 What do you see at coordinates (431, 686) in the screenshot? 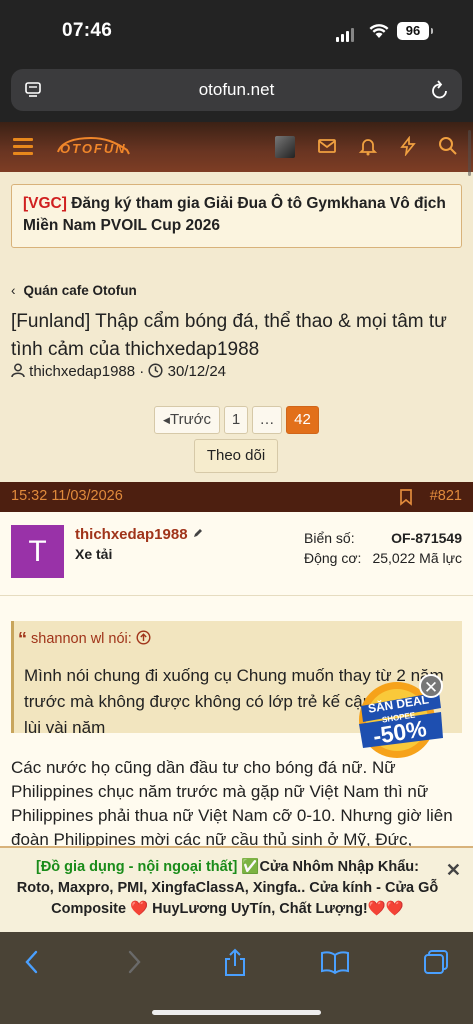
I see `promo-close-button: ✕` at bounding box center [431, 686].